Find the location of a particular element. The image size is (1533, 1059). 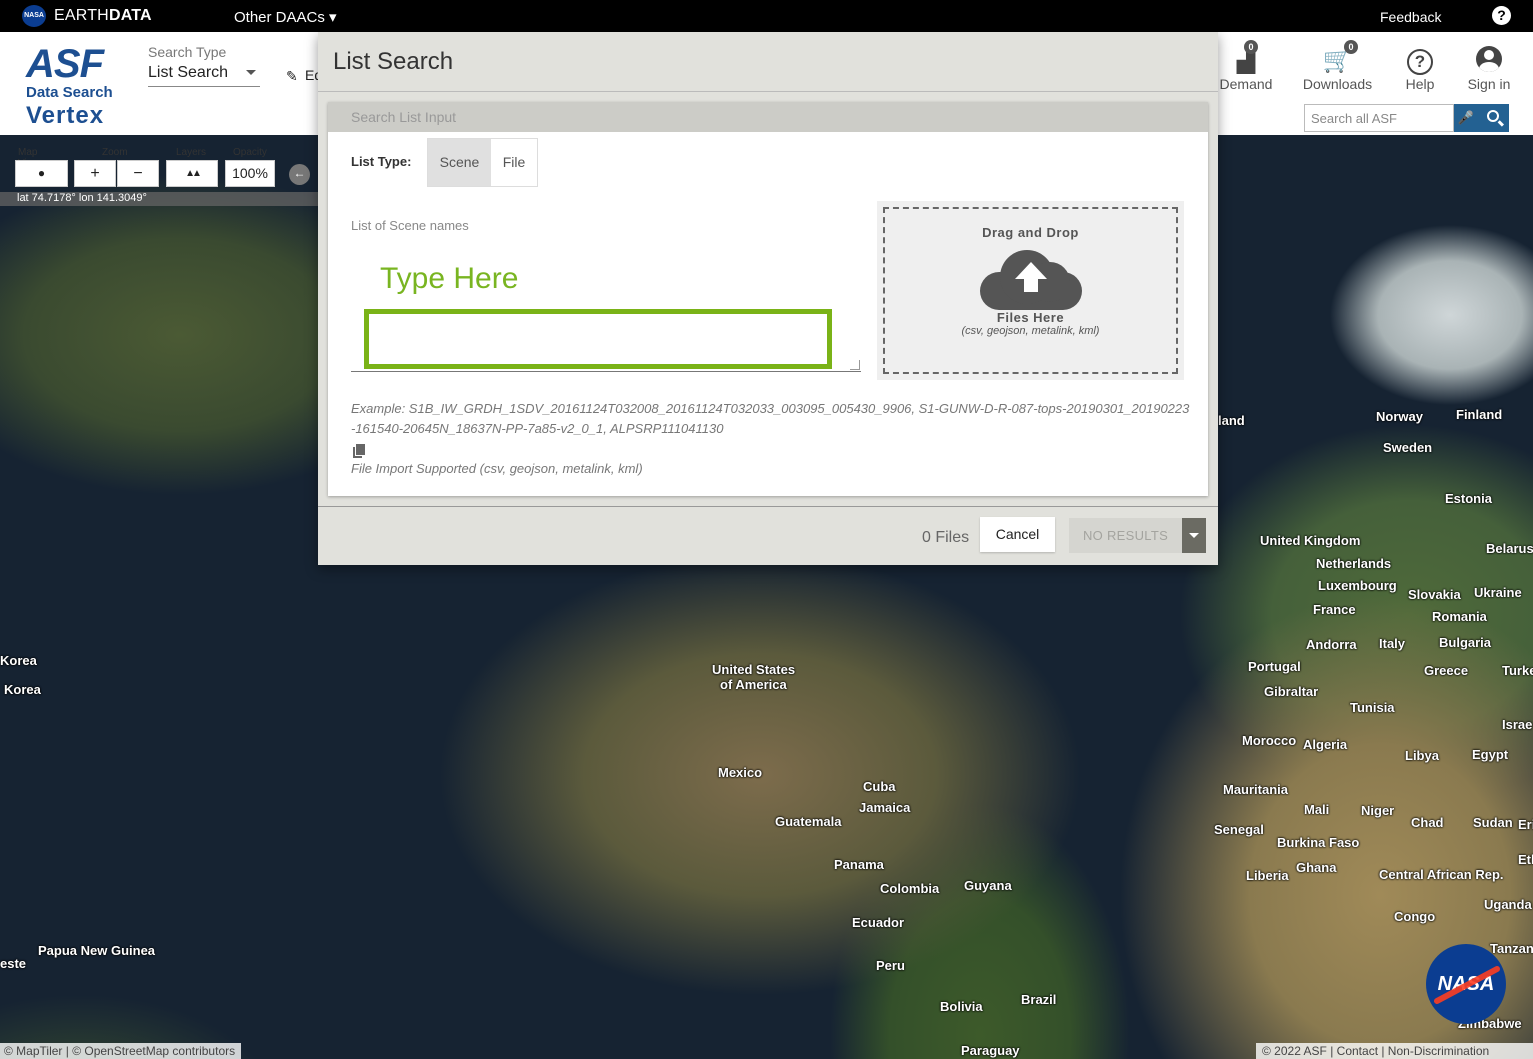

on-demand-icon: ▟ 0 is located at coordinates (1246, 58).